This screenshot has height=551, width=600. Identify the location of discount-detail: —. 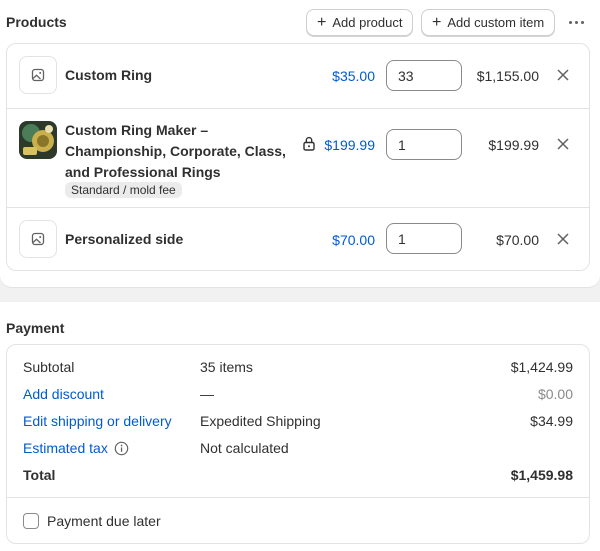
(207, 394).